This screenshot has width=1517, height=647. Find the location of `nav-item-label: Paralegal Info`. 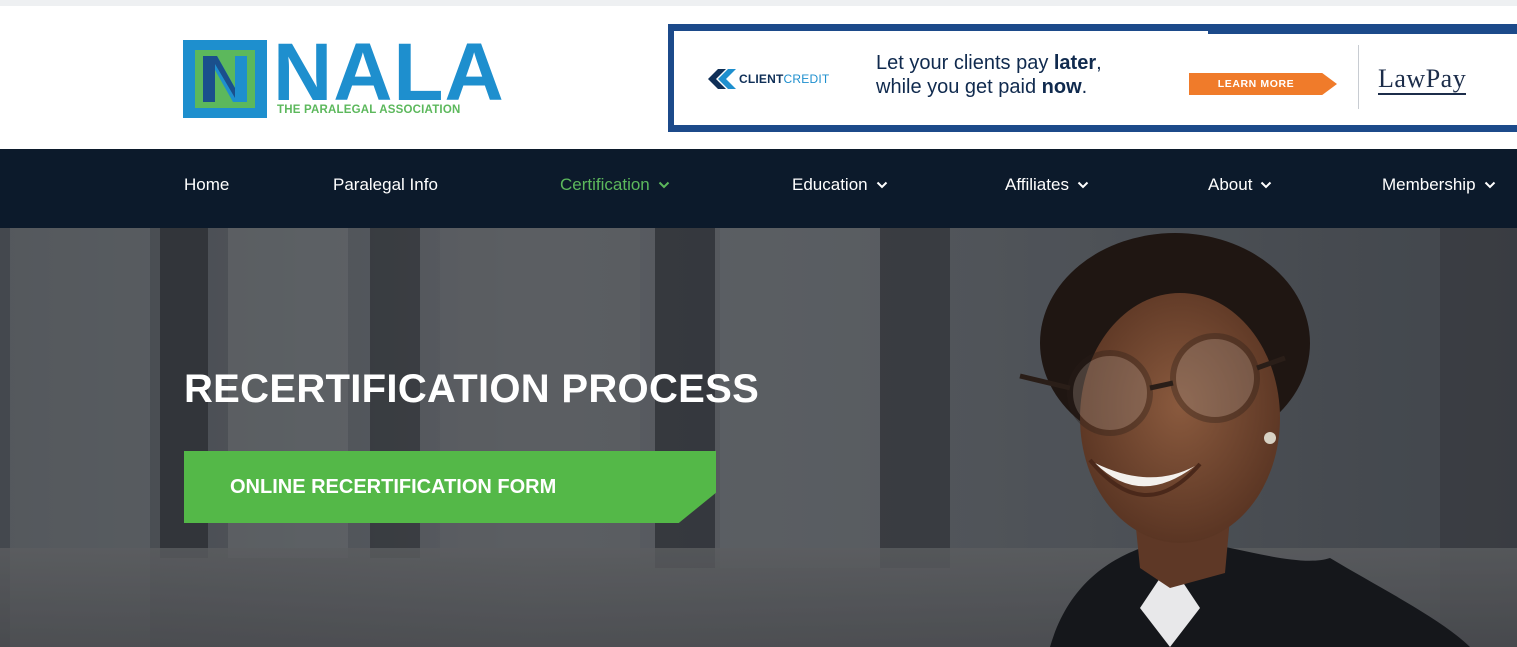

nav-item-label: Paralegal Info is located at coordinates (385, 184).